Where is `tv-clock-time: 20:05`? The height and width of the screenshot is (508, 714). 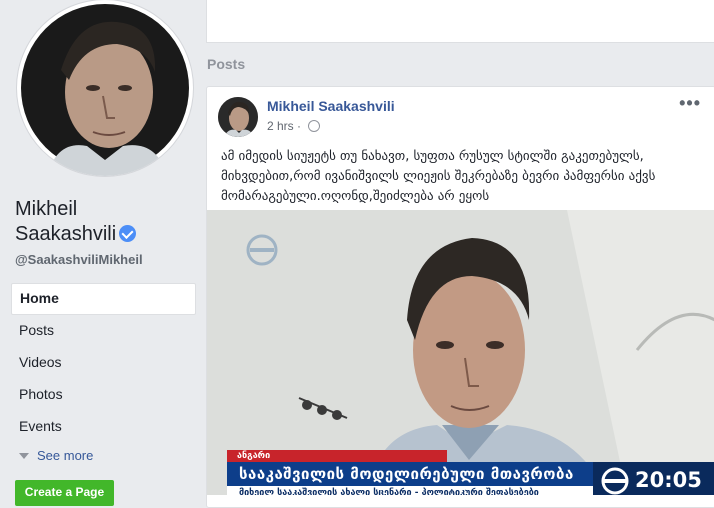
tv-clock-time: 20:05 is located at coordinates (668, 480).